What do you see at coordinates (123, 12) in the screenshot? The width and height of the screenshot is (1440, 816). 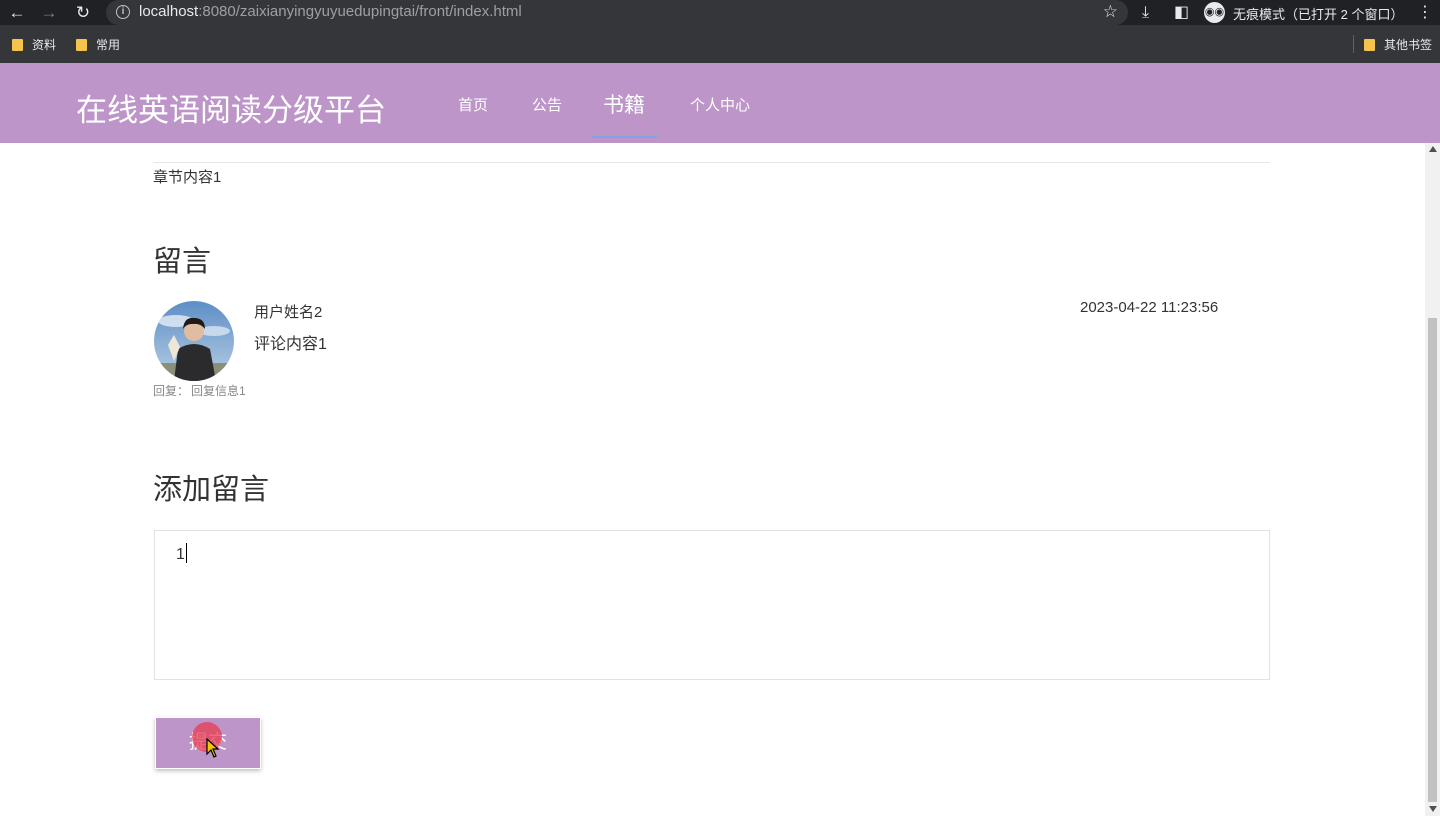 I see `site-info-icon: i` at bounding box center [123, 12].